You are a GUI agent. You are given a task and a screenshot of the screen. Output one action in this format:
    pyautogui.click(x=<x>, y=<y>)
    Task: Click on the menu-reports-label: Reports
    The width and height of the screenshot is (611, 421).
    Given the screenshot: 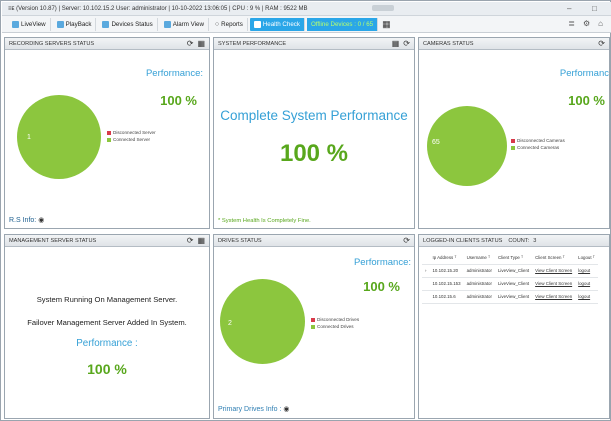 What is the action you would take?
    pyautogui.click(x=232, y=24)
    